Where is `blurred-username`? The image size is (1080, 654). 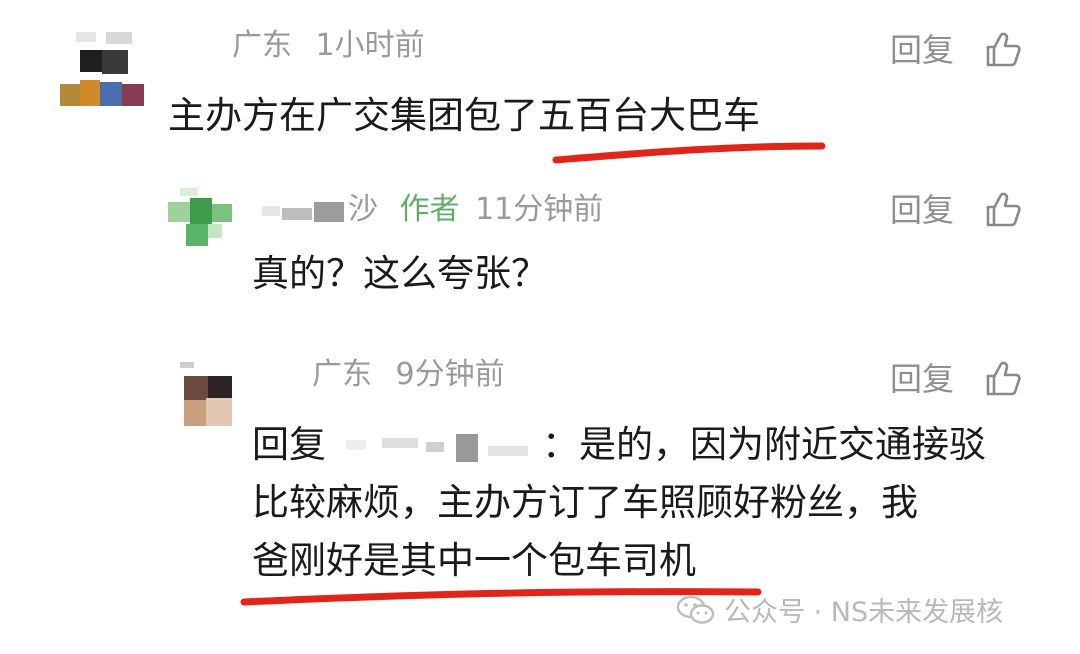 blurred-username is located at coordinates (303, 211).